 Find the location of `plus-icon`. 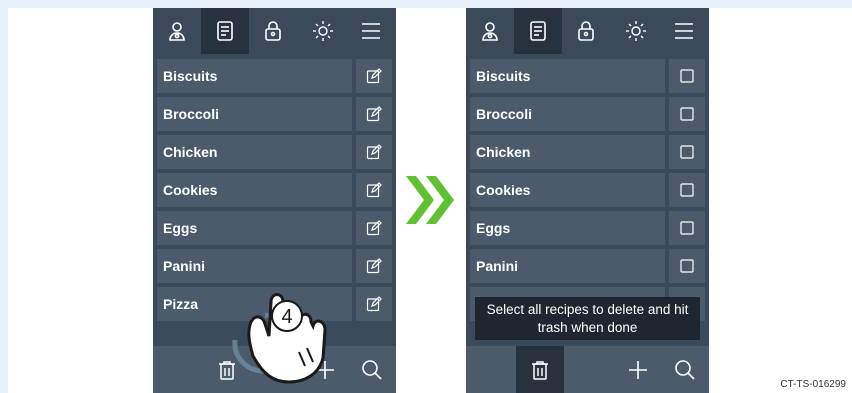

plus-icon is located at coordinates (638, 369).